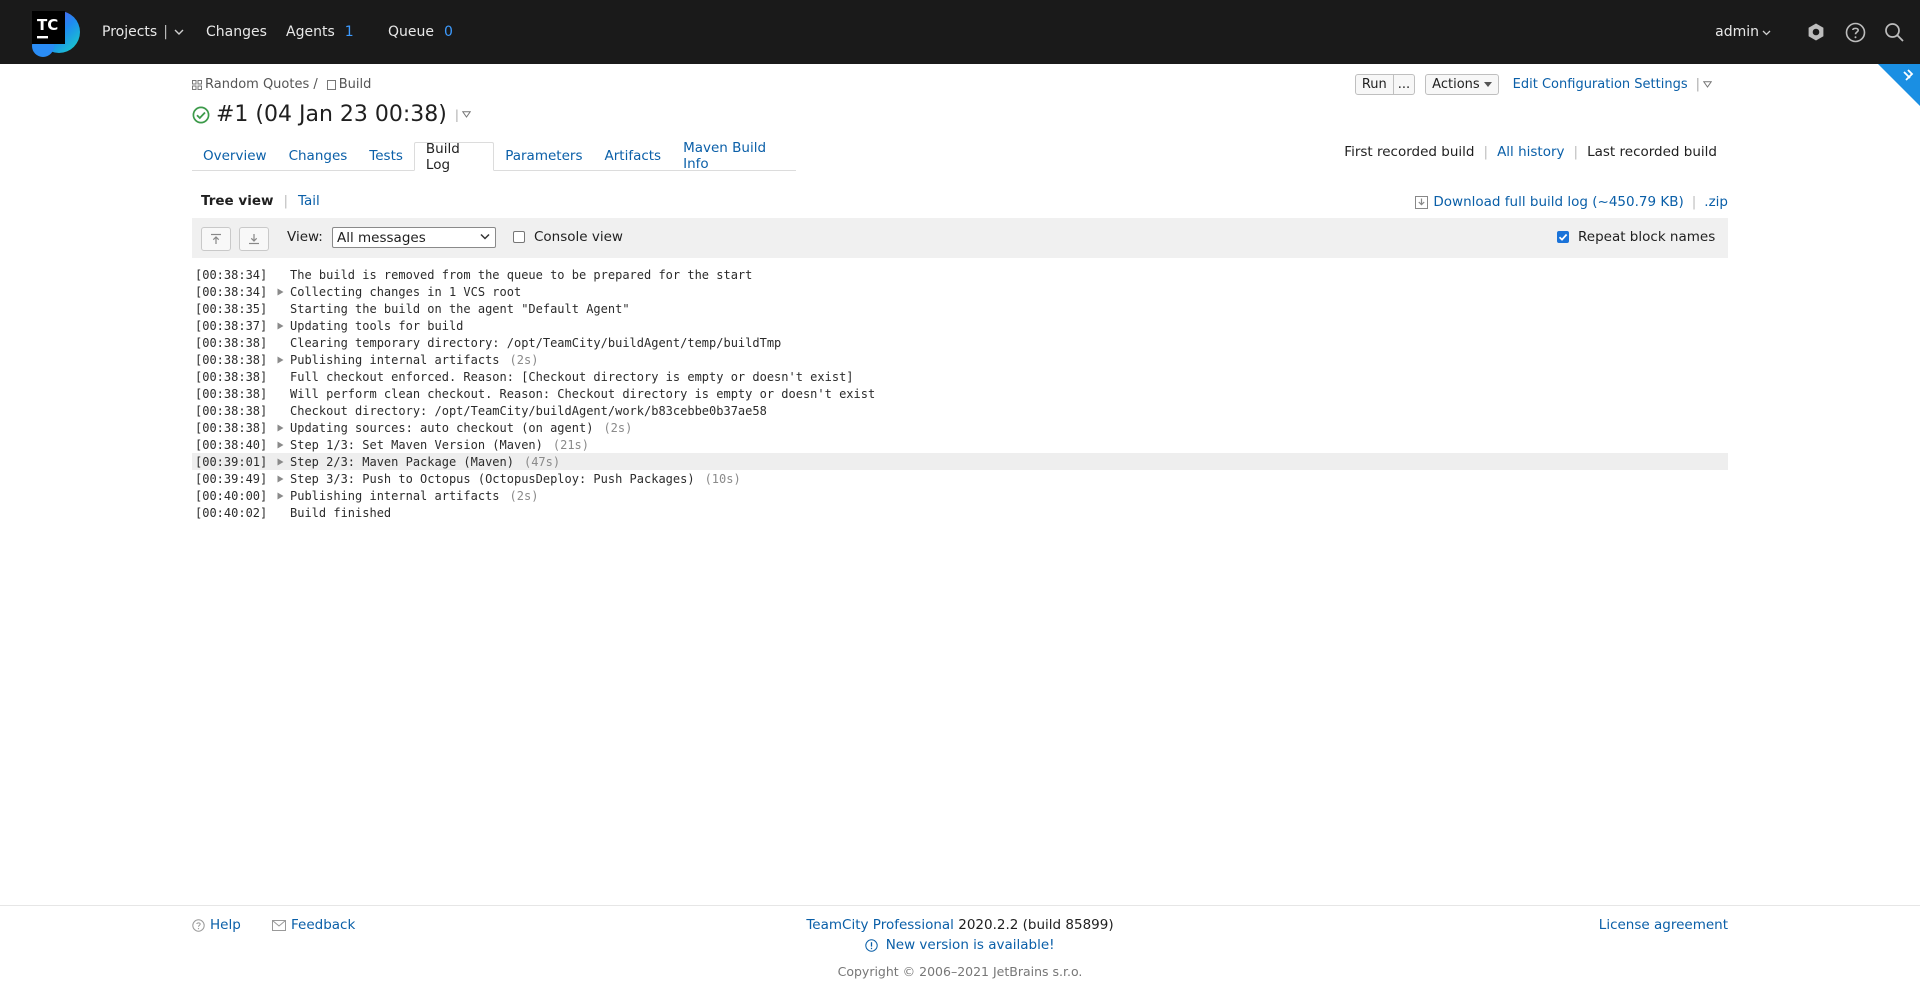 The width and height of the screenshot is (1920, 996). What do you see at coordinates (524, 359) in the screenshot?
I see `log-duration: (2s)` at bounding box center [524, 359].